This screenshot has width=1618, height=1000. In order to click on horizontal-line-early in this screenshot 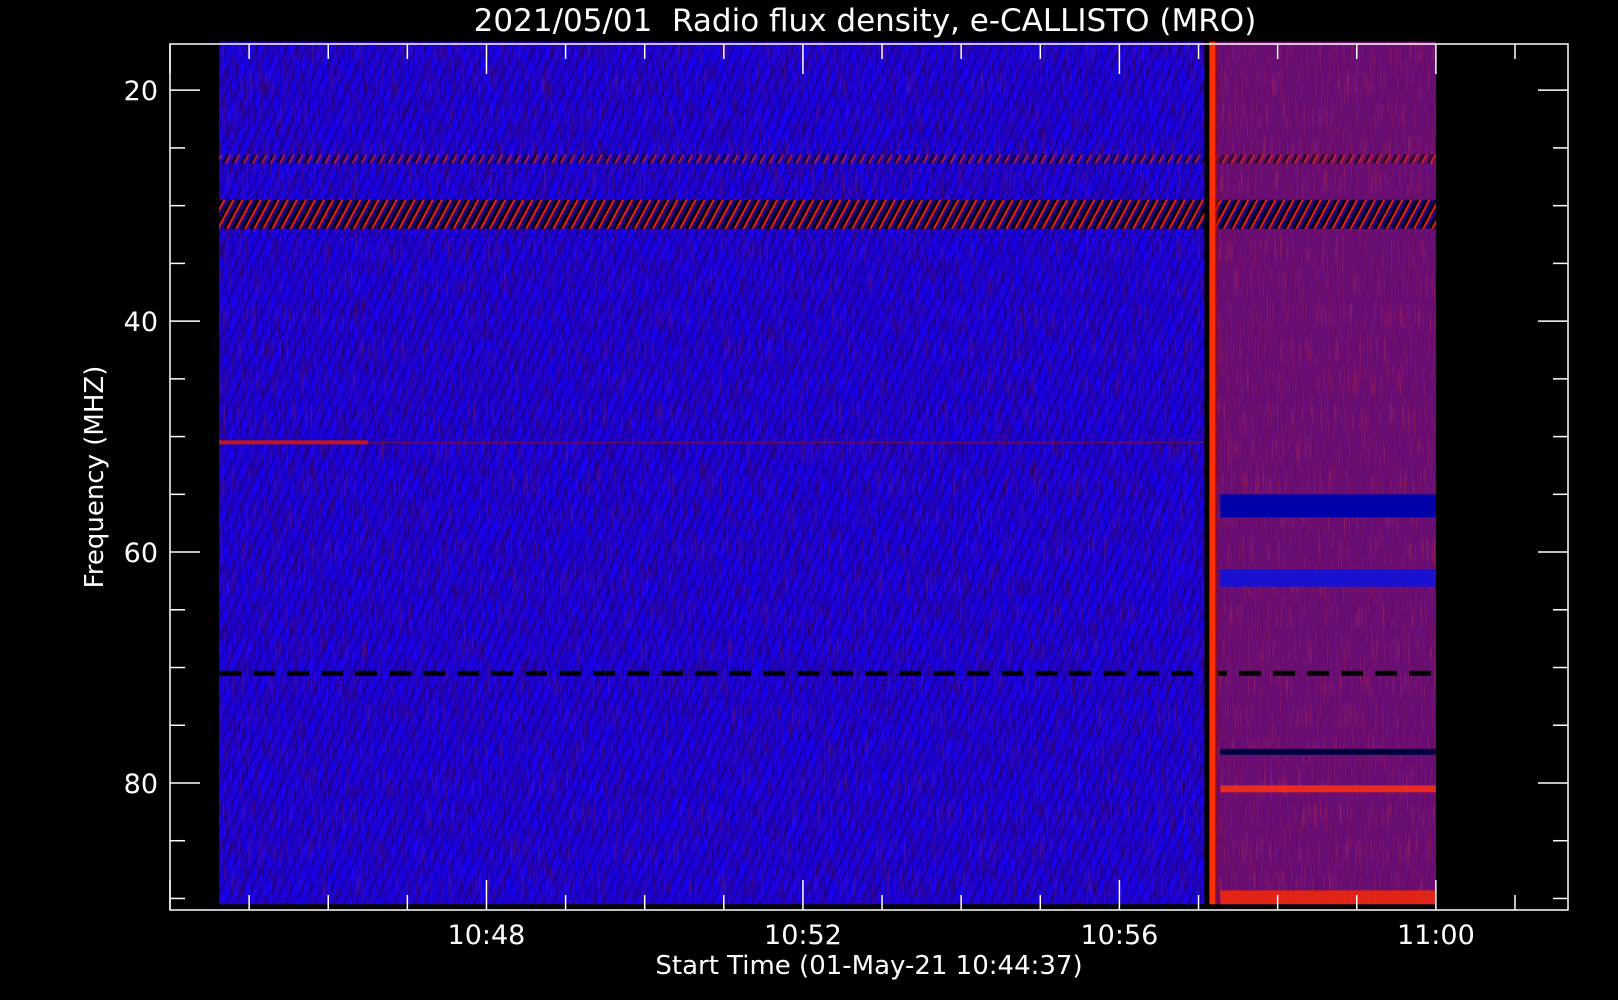, I will do `click(293, 442)`.